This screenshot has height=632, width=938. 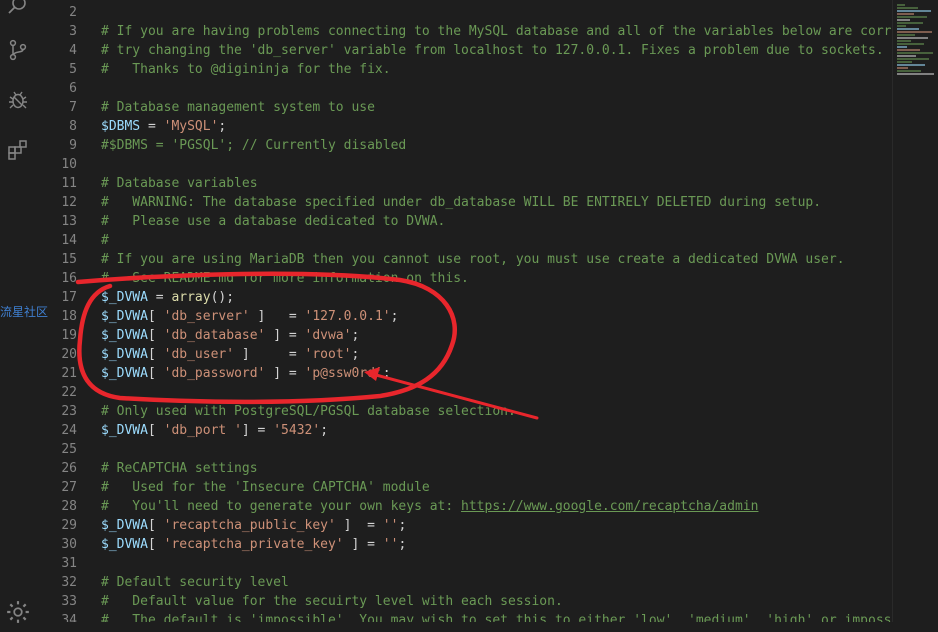 What do you see at coordinates (105, 240) in the screenshot?
I see `code-text: #` at bounding box center [105, 240].